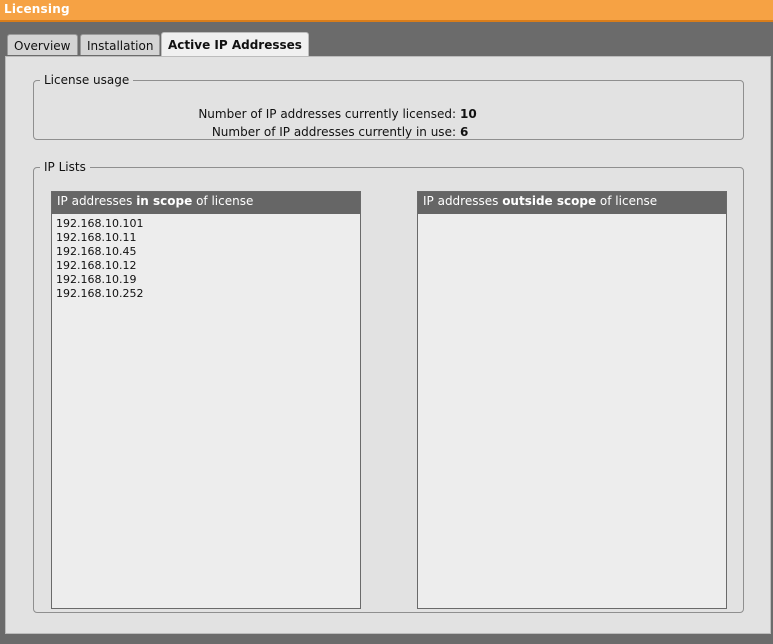 This screenshot has width=773, height=644. Describe the element at coordinates (87, 80) in the screenshot. I see `license-usage-legend: License usage` at that location.